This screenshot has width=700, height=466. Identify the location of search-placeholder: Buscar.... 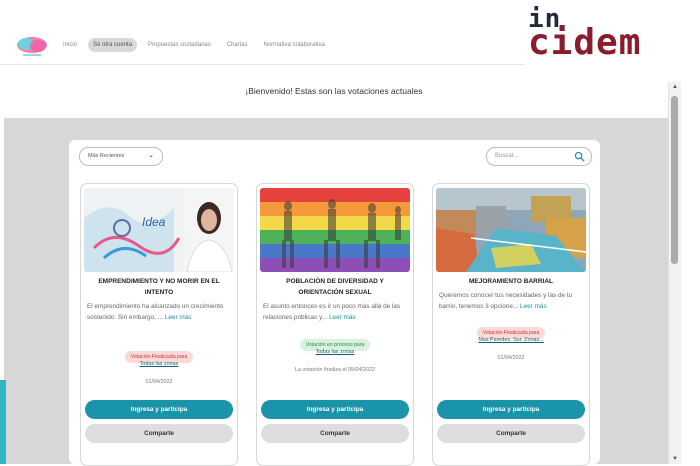
(507, 156).